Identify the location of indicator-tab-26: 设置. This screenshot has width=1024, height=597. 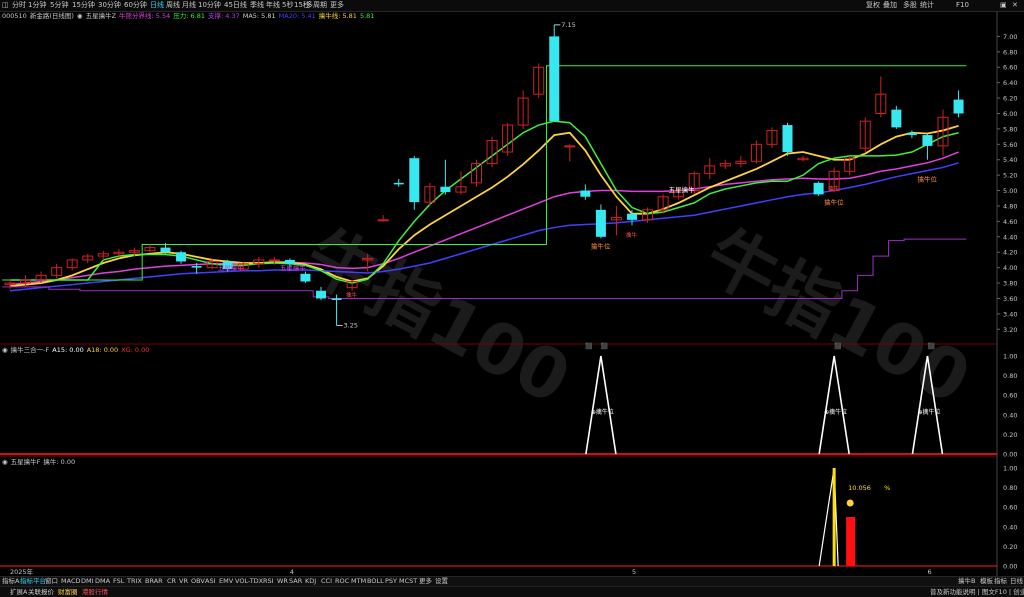
(441, 581).